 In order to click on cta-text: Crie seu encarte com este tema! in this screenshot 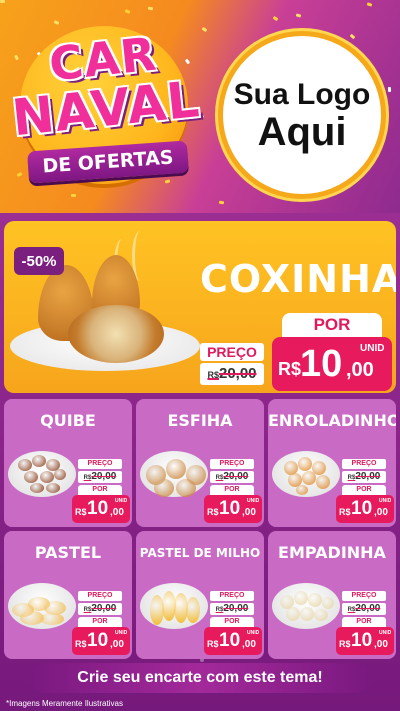, I will do `click(200, 677)`.